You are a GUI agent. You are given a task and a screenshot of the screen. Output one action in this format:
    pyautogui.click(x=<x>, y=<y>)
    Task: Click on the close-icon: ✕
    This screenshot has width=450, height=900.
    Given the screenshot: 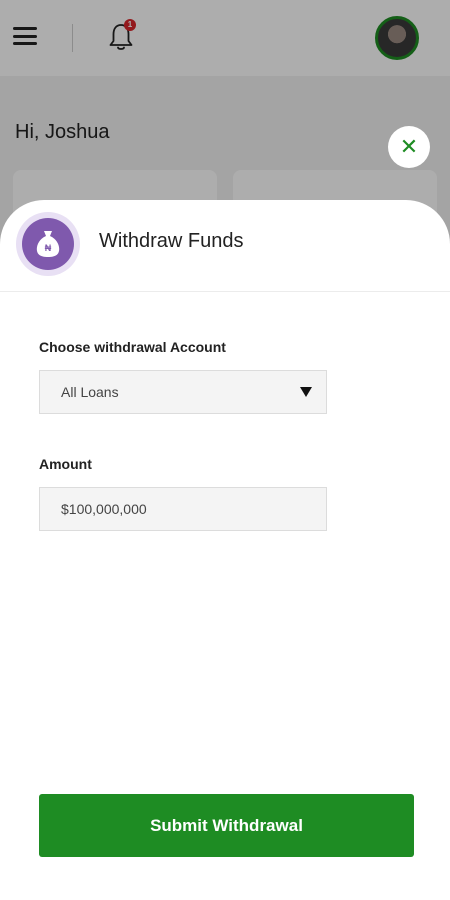 What is the action you would take?
    pyautogui.click(x=409, y=146)
    